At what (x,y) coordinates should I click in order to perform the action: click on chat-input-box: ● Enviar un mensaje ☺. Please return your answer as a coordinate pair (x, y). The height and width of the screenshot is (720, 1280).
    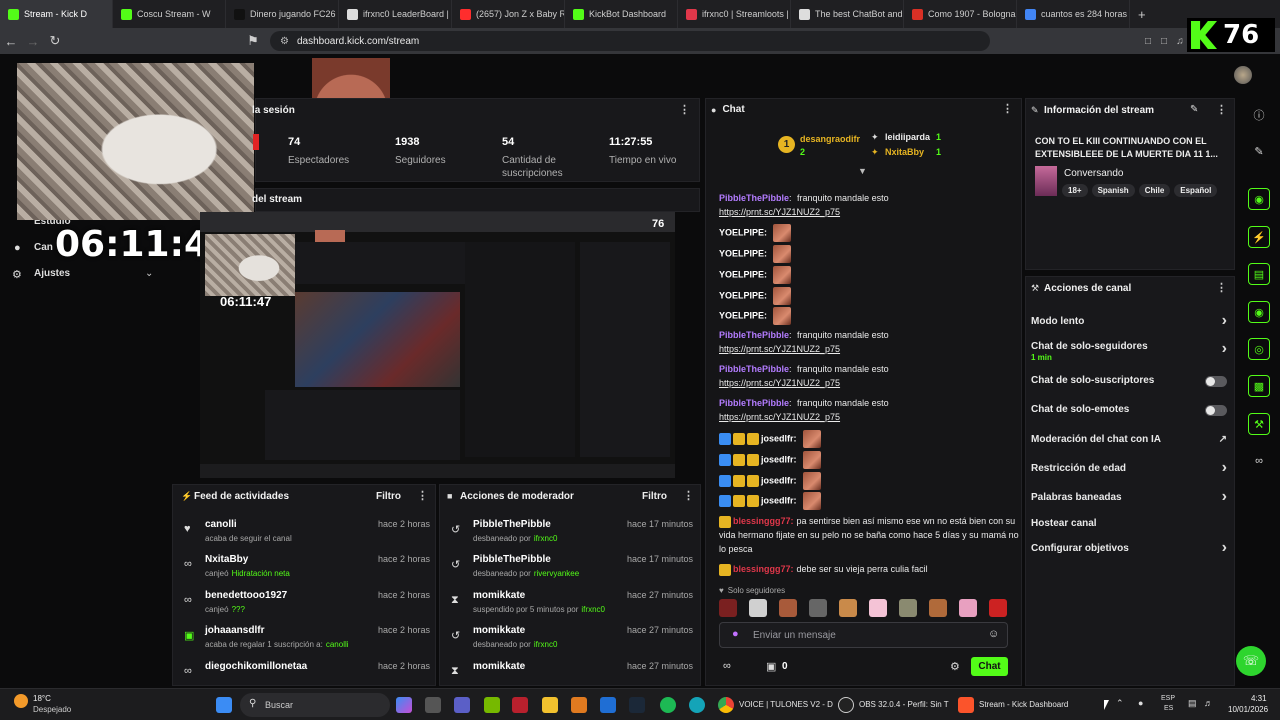
    Looking at the image, I should click on (863, 635).